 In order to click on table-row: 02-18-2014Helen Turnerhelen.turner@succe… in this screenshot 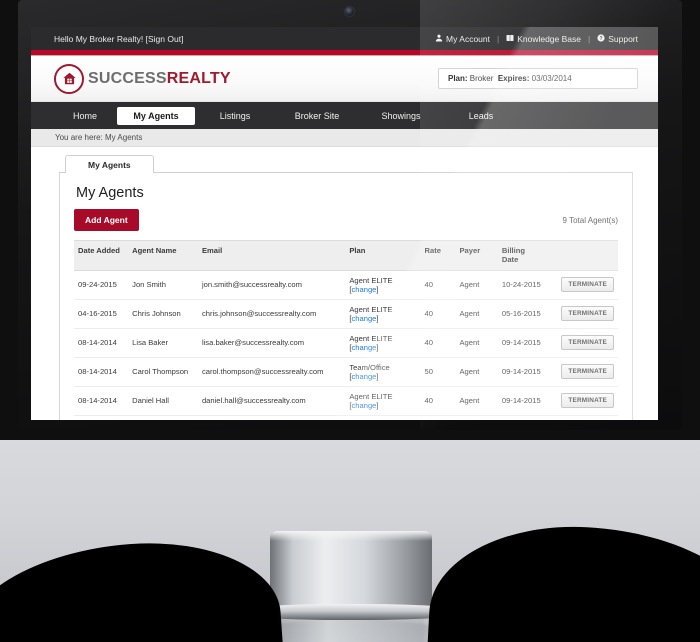, I will do `click(346, 417)`.